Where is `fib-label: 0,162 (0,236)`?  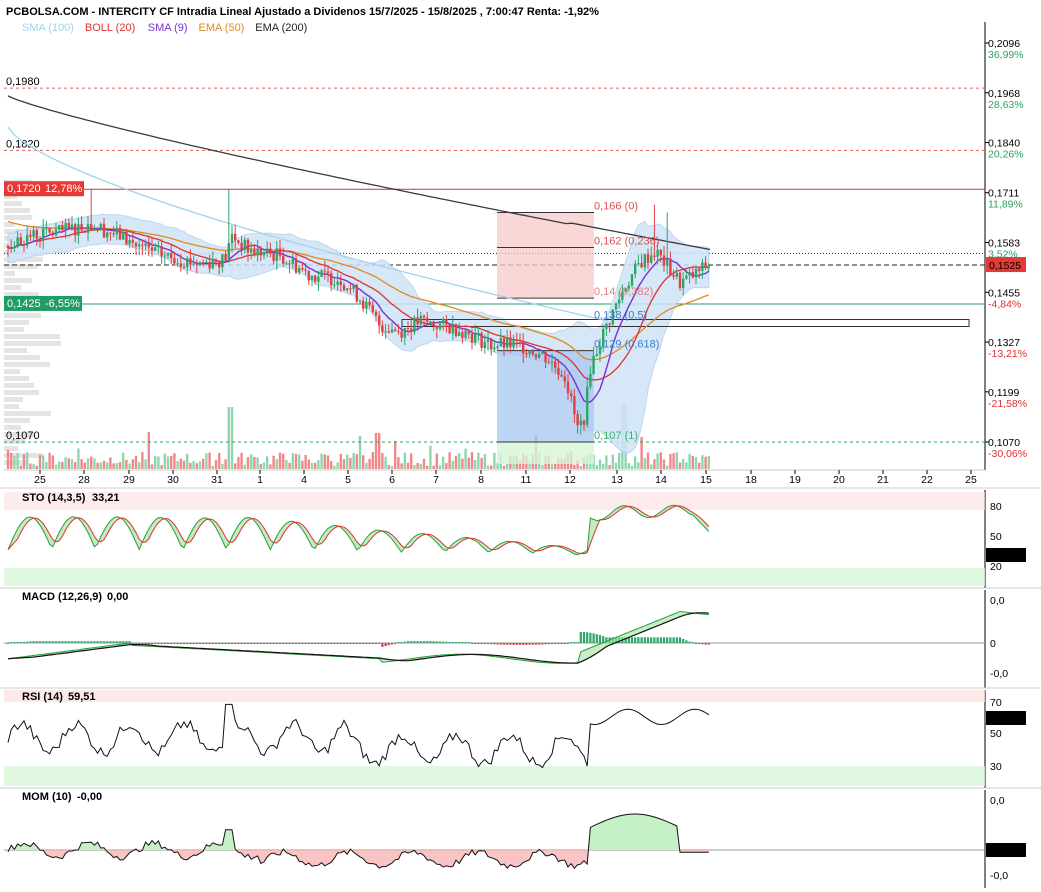
fib-label: 0,162 (0,236) is located at coordinates (626, 242).